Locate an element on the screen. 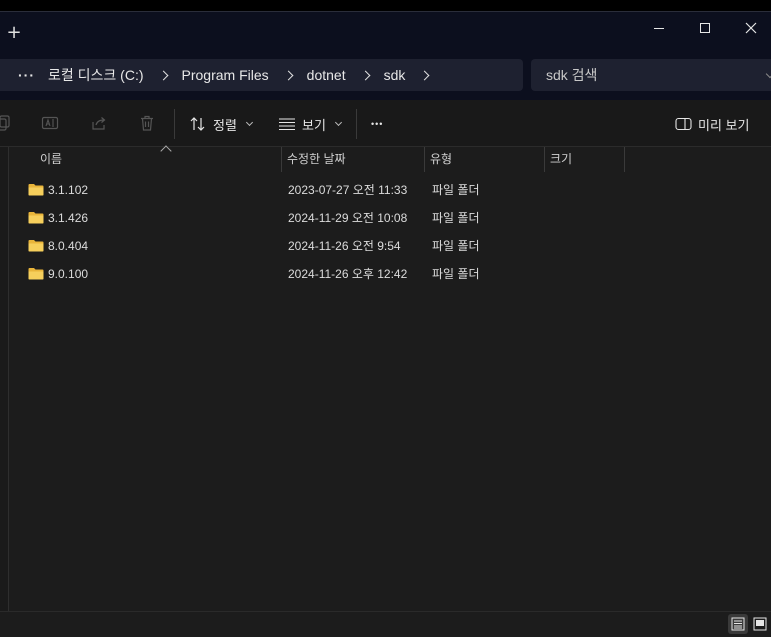 Image resolution: width=771 pixels, height=637 pixels. breadcrumb-item-program-files: Program Files is located at coordinates (225, 75).